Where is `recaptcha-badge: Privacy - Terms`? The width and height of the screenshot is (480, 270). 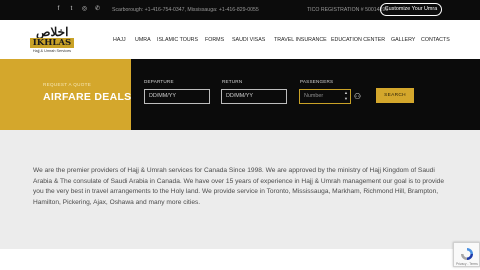
recaptcha-badge: Privacy - Terms is located at coordinates (466, 254).